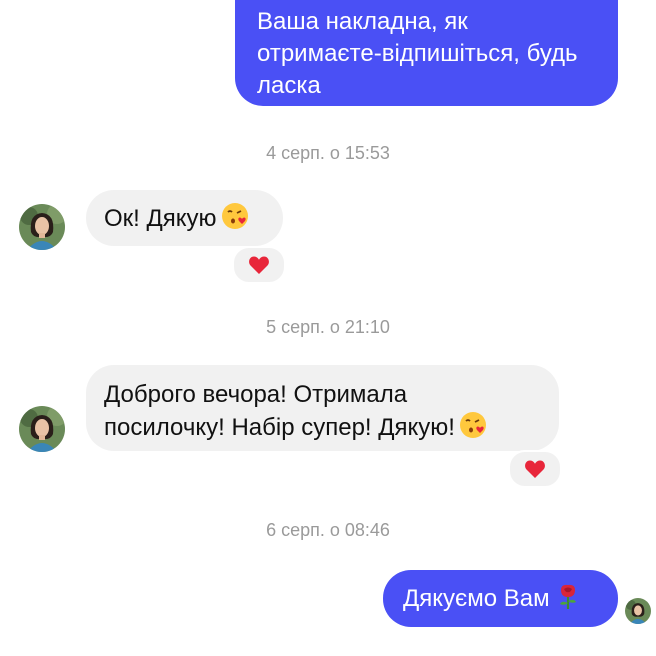 The width and height of the screenshot is (656, 656). I want to click on message-text-line: ласка, so click(289, 85).